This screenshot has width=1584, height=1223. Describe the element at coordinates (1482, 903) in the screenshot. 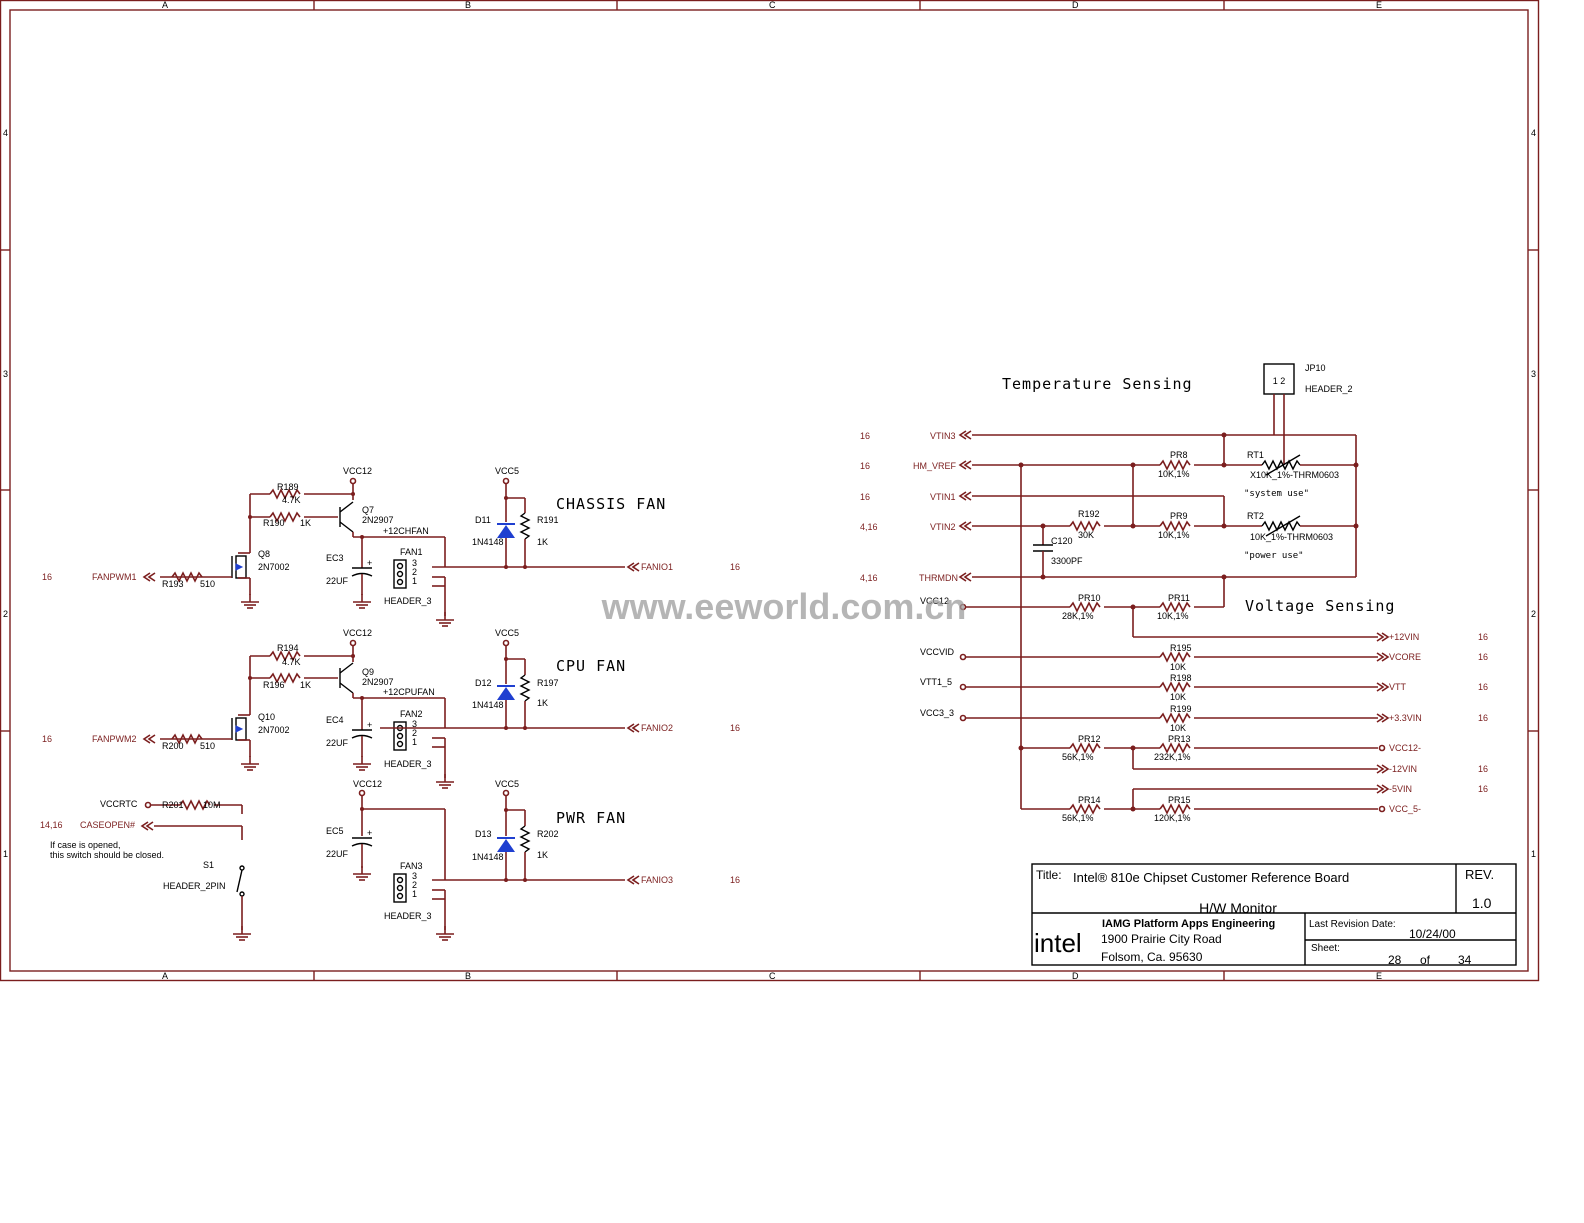

I see `rev-value: 1.0` at that location.